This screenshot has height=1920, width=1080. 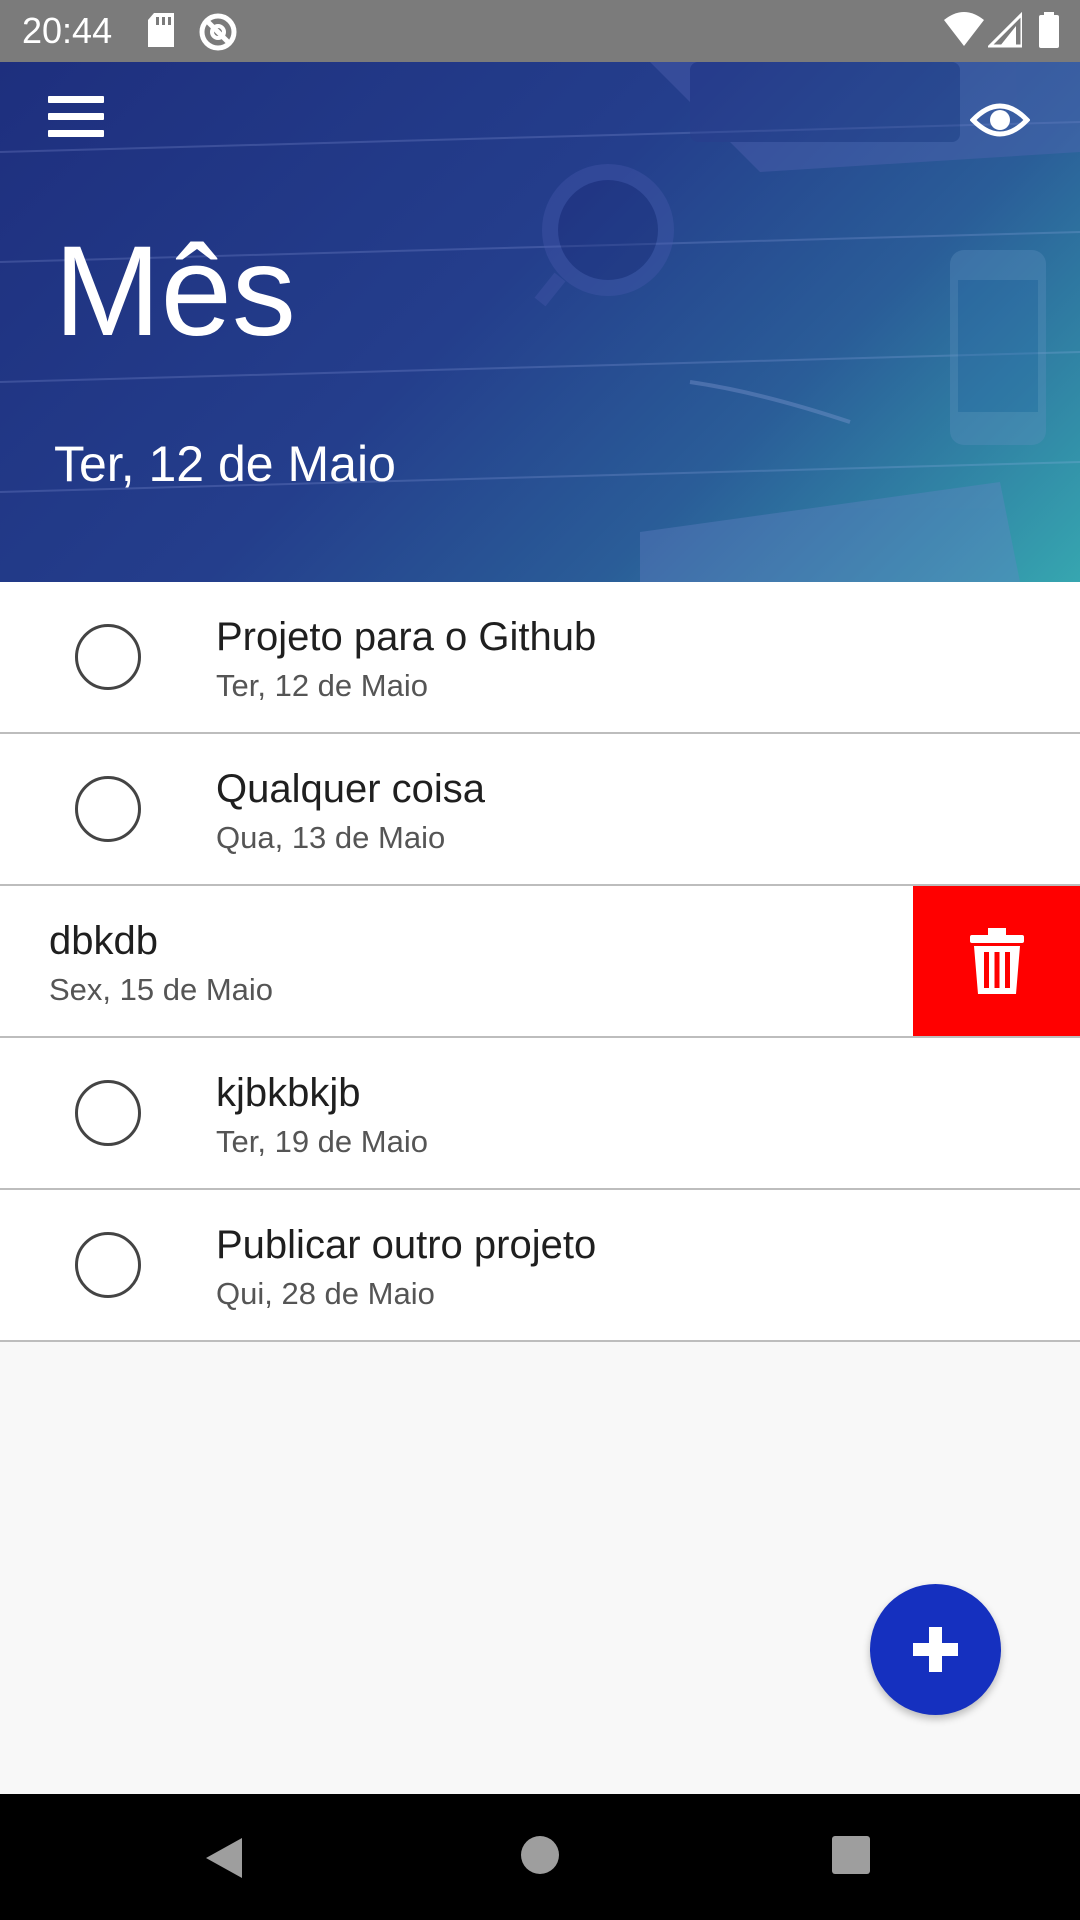 I want to click on wifi-icon, so click(x=964, y=29).